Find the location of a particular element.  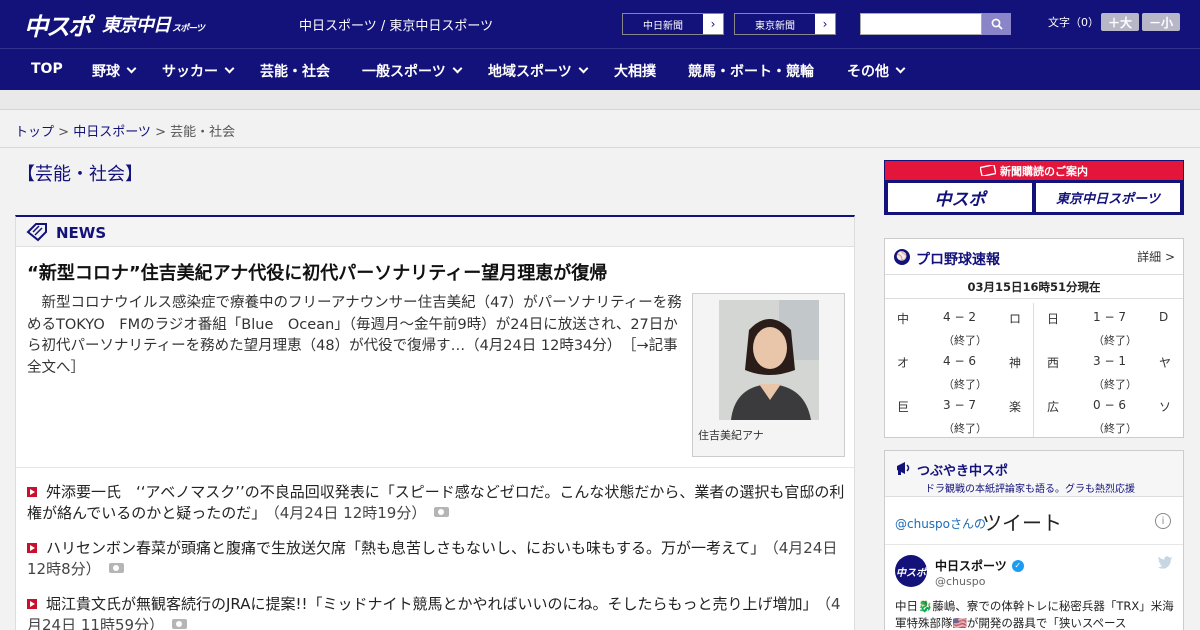

tweets-heading: ツイート is located at coordinates (1022, 523).